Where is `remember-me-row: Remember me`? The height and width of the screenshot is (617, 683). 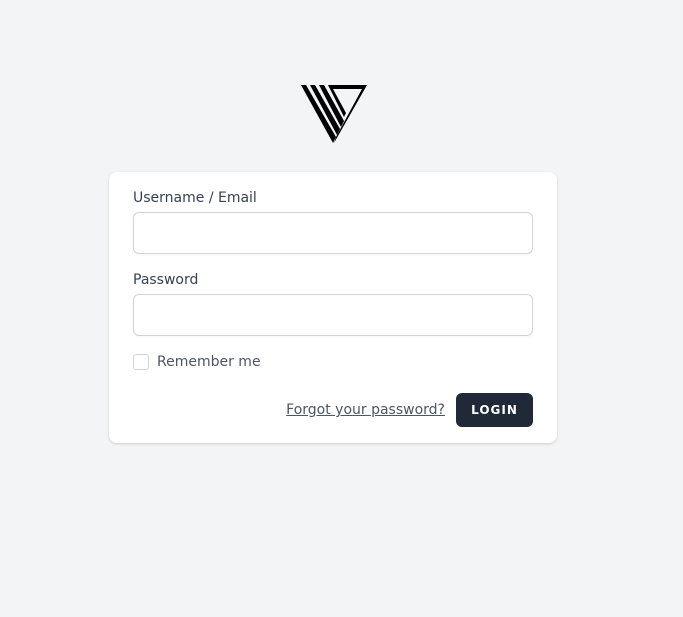
remember-me-row: Remember me is located at coordinates (197, 362).